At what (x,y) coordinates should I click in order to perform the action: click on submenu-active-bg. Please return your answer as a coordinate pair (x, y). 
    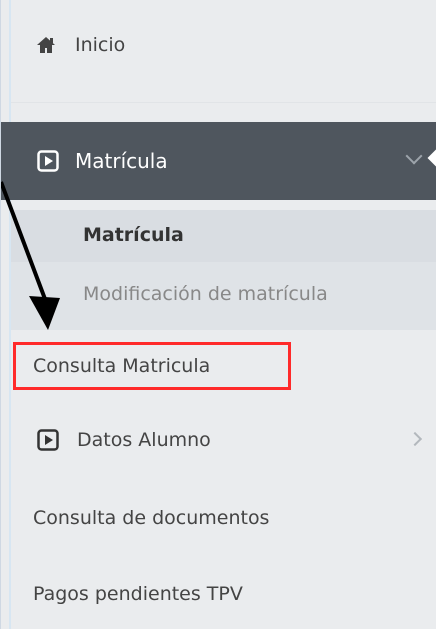
    Looking at the image, I should click on (223, 236).